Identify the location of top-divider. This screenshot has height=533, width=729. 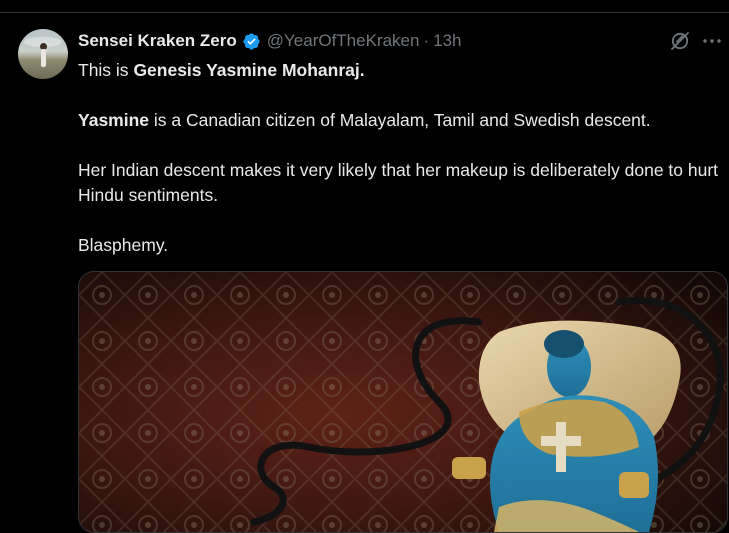
(364, 12).